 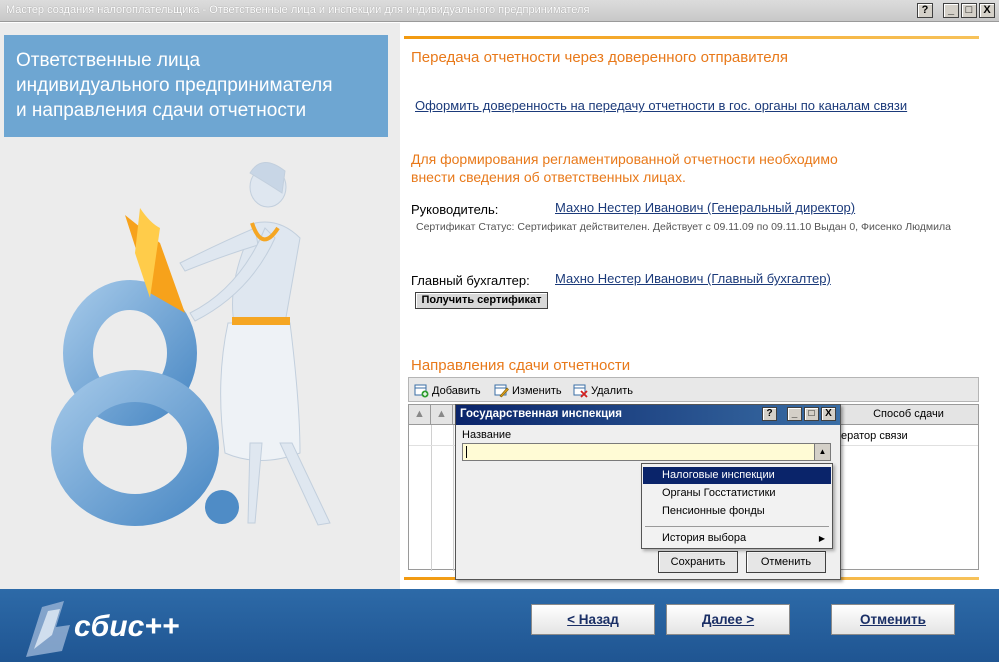 What do you see at coordinates (481, 300) in the screenshot?
I see `get-certificate-button: Получить сертификат` at bounding box center [481, 300].